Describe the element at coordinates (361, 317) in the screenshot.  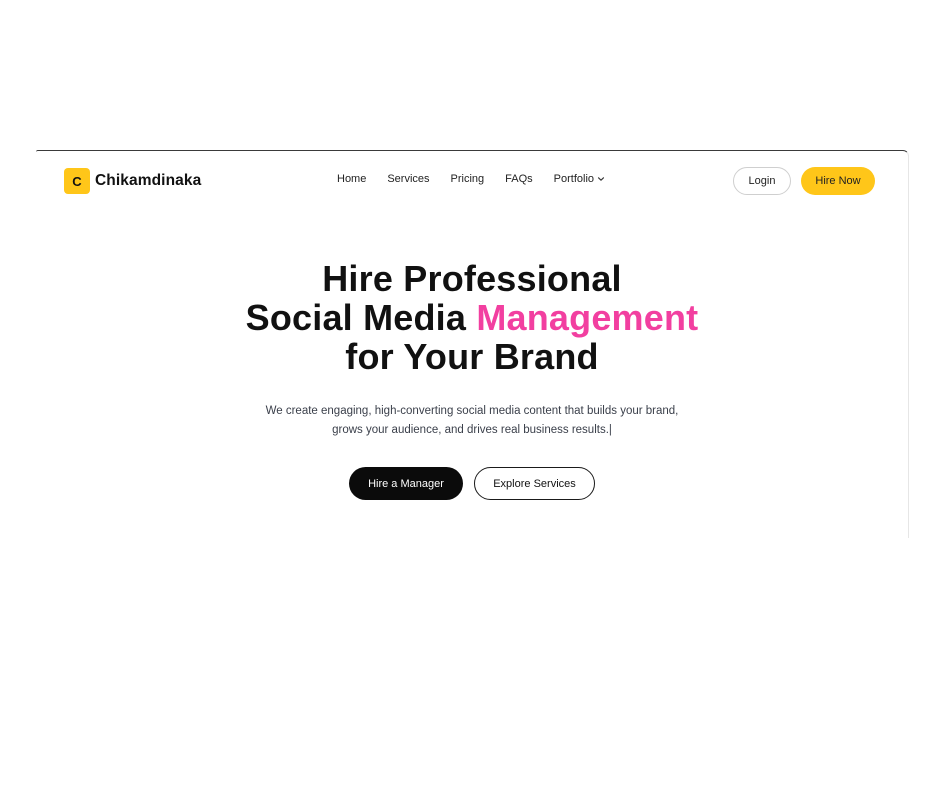
I see `hero-title-prefix: Social Media` at that location.